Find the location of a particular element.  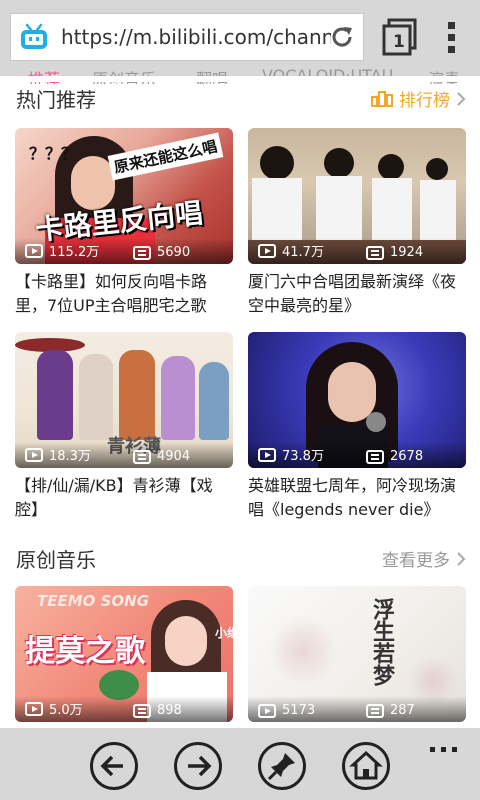

video-title: 英雄联盟七周年，阿冷现场演唱《legends never die》 is located at coordinates (357, 498).